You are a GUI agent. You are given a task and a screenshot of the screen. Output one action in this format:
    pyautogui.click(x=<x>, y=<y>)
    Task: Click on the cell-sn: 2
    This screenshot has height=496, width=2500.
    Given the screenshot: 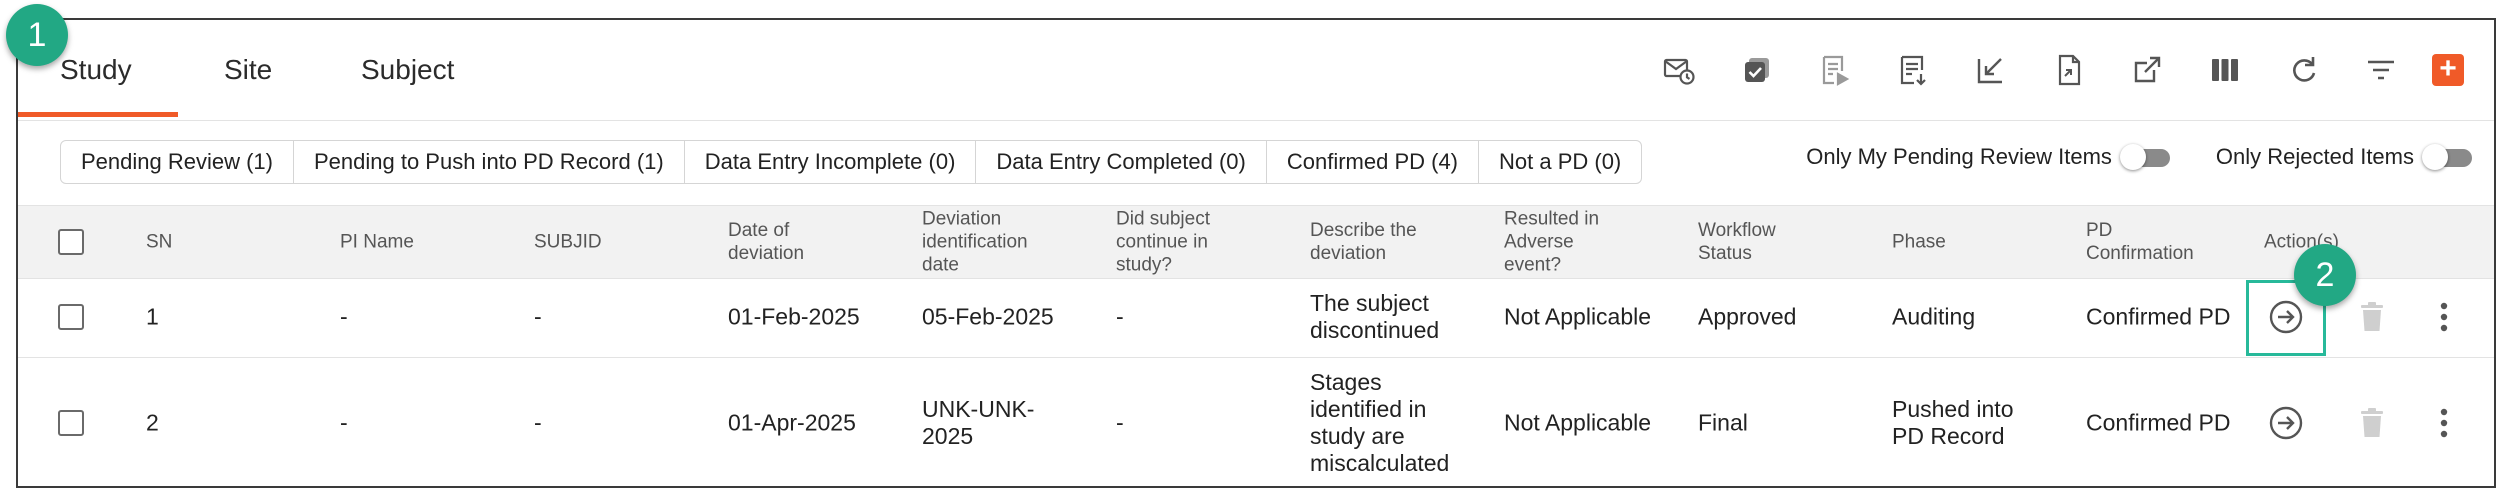 What is the action you would take?
    pyautogui.click(x=152, y=422)
    